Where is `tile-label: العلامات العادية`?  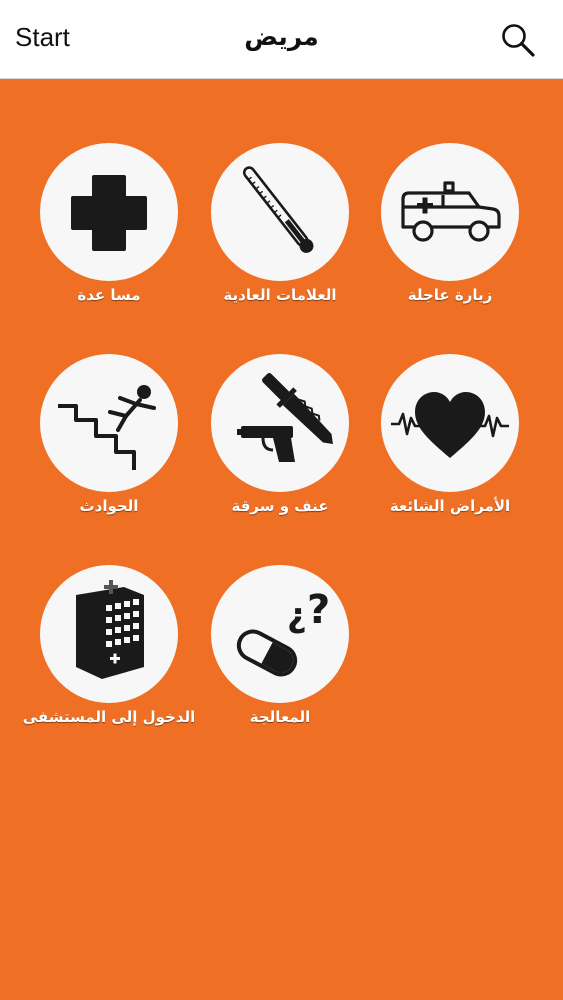
tile-label: العلامات العادية is located at coordinates (280, 295).